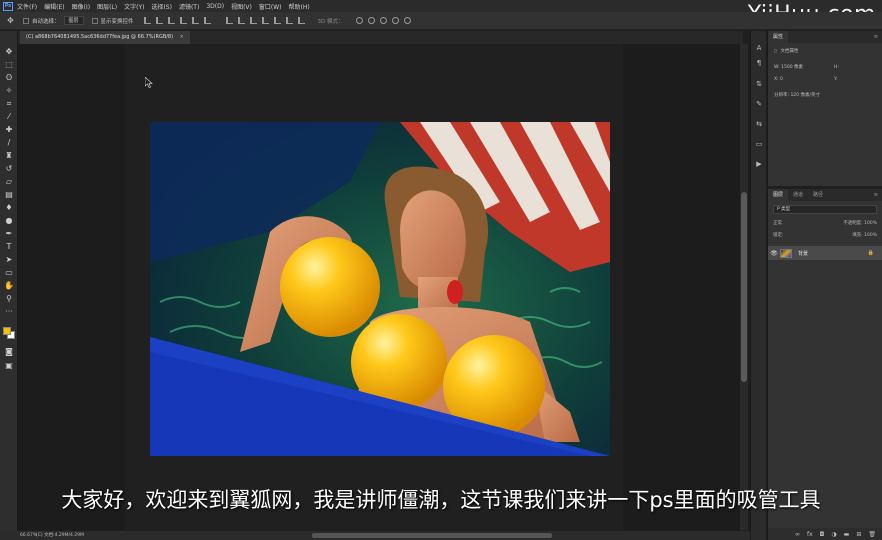 This screenshot has height=540, width=882. Describe the element at coordinates (432, 535) in the screenshot. I see `horizontal-scrollbar-thumb` at that location.